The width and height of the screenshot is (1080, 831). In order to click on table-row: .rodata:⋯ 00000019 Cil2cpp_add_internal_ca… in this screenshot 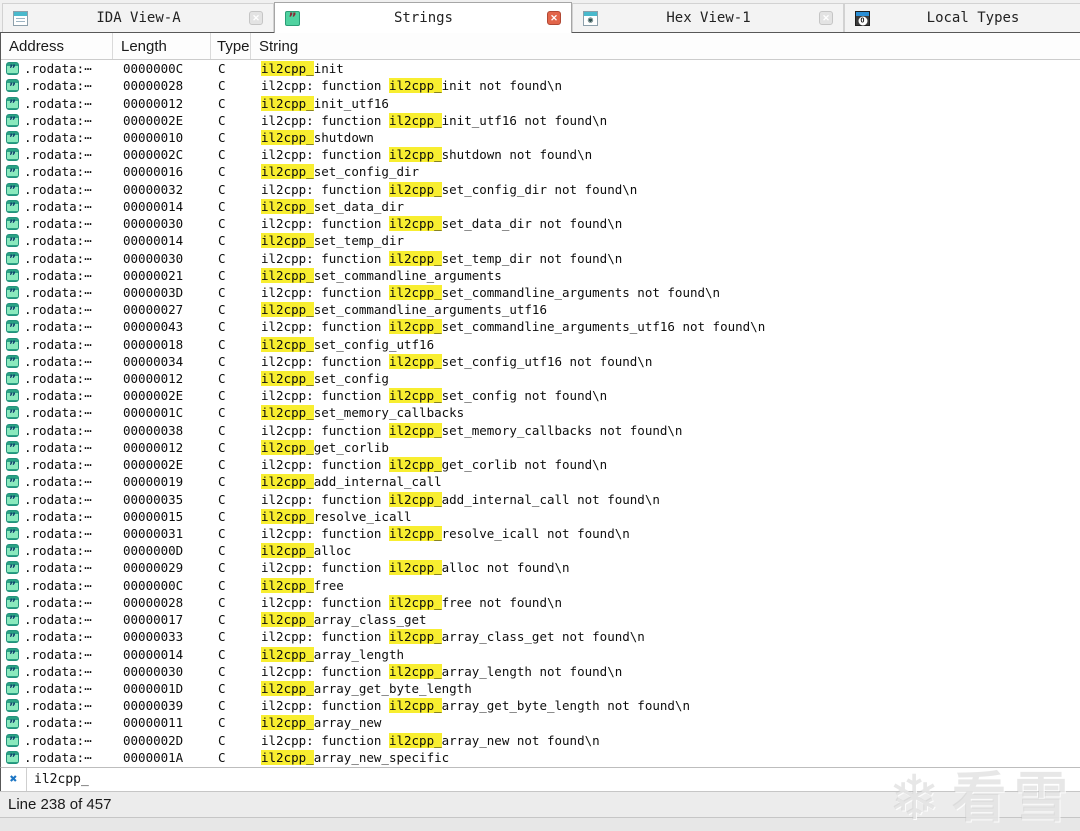, I will do `click(540, 481)`.